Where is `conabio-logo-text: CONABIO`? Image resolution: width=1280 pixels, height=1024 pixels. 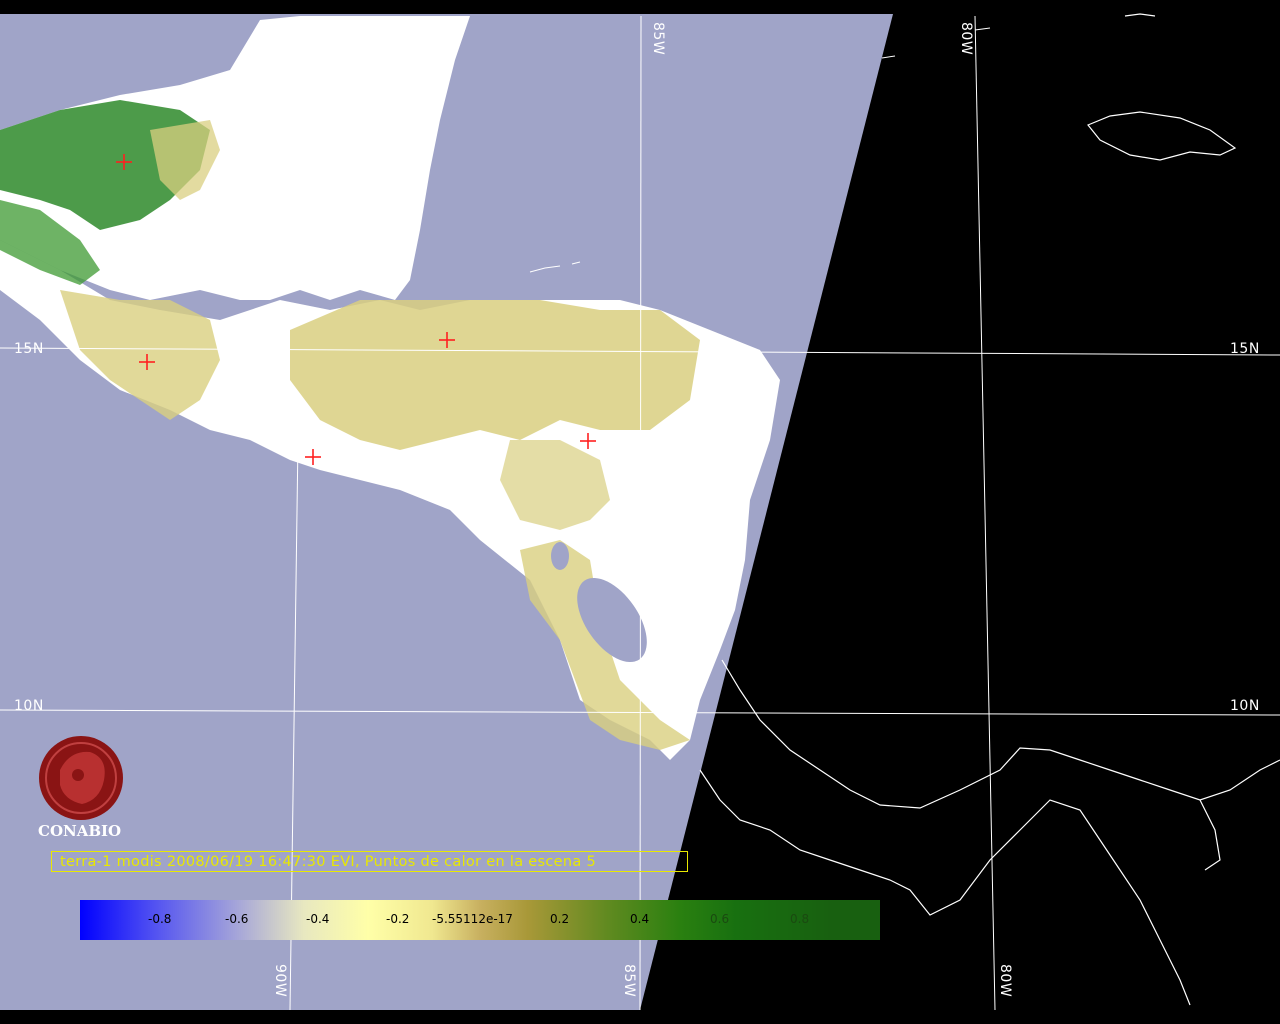 conabio-logo-text: CONABIO is located at coordinates (80, 831).